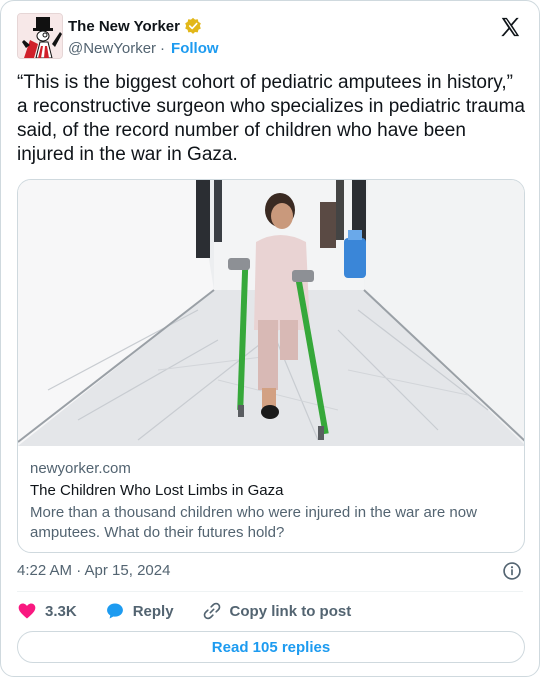 The image size is (540, 677). Describe the element at coordinates (80, 468) in the screenshot. I see `link-domain: newyorker.com` at that location.